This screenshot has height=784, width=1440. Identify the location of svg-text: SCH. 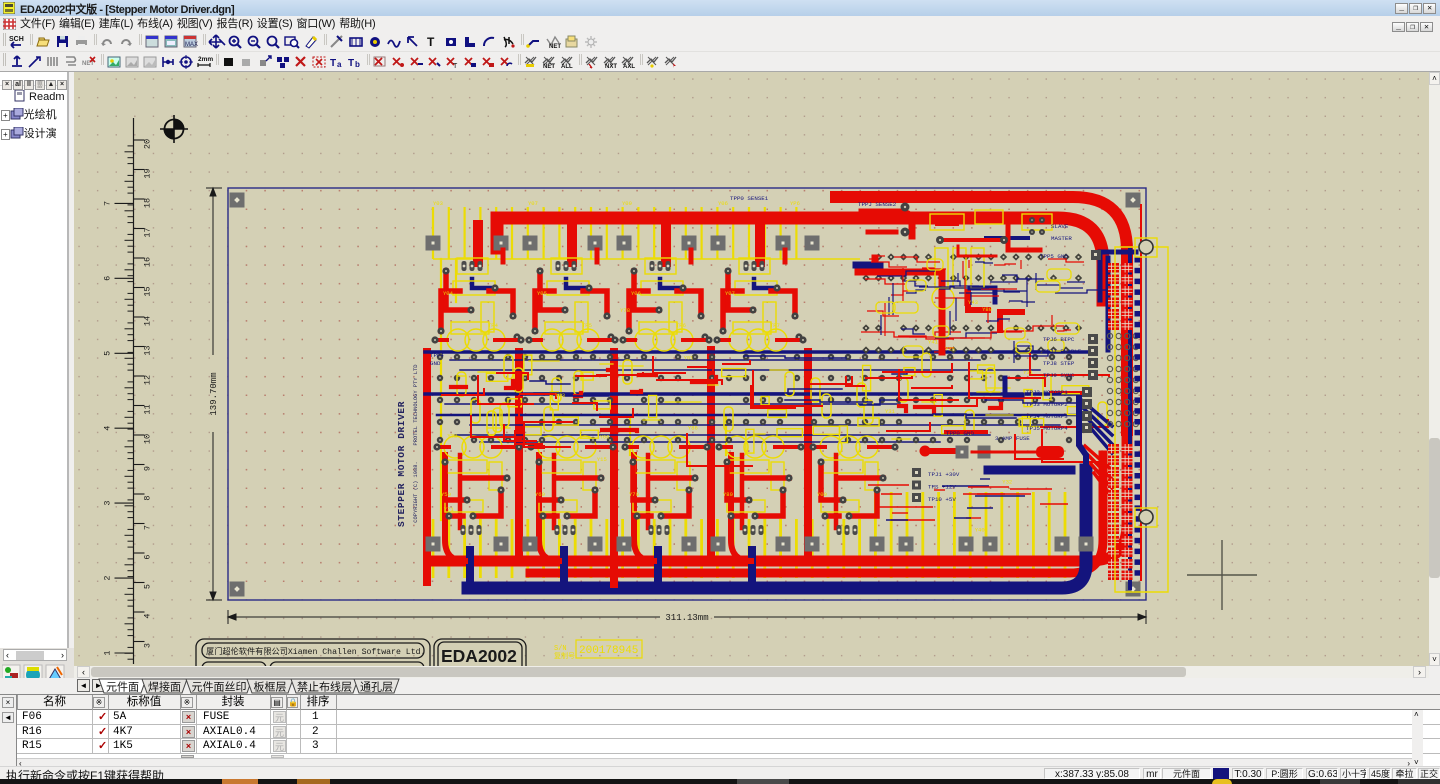
(16, 39).